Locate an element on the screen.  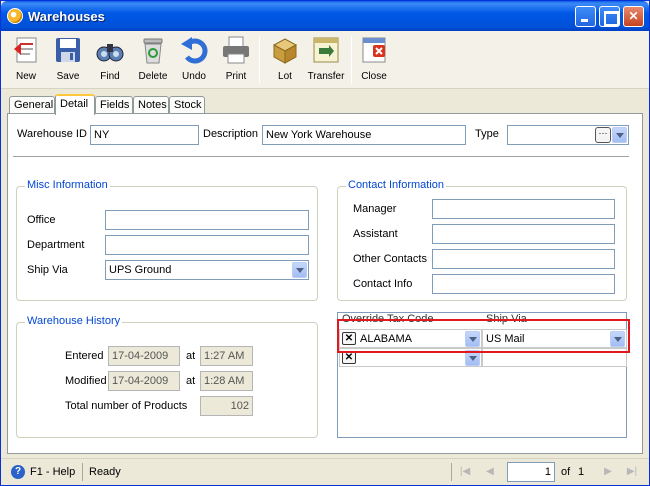
undo-button: Undo is located at coordinates (194, 60).